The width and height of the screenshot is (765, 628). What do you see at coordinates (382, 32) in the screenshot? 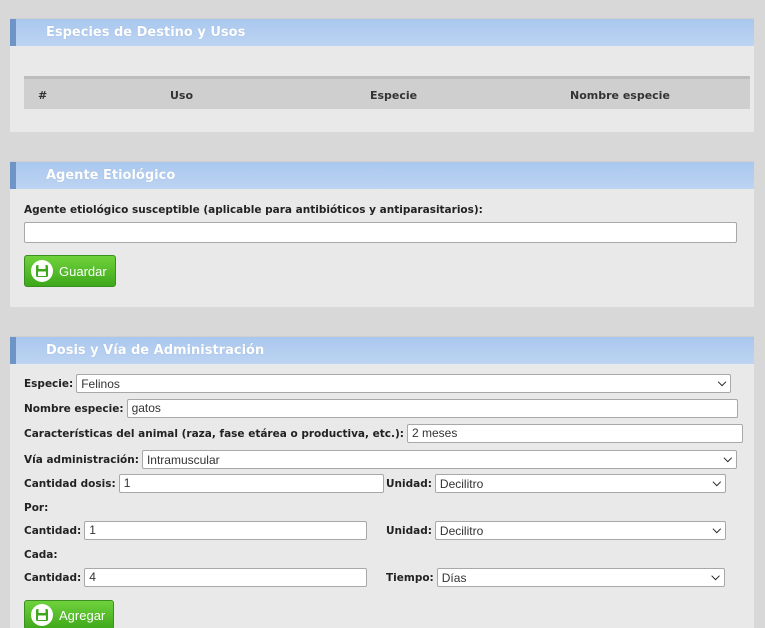
I see `especies-panel-title: Especies de Destino y Usos` at bounding box center [382, 32].